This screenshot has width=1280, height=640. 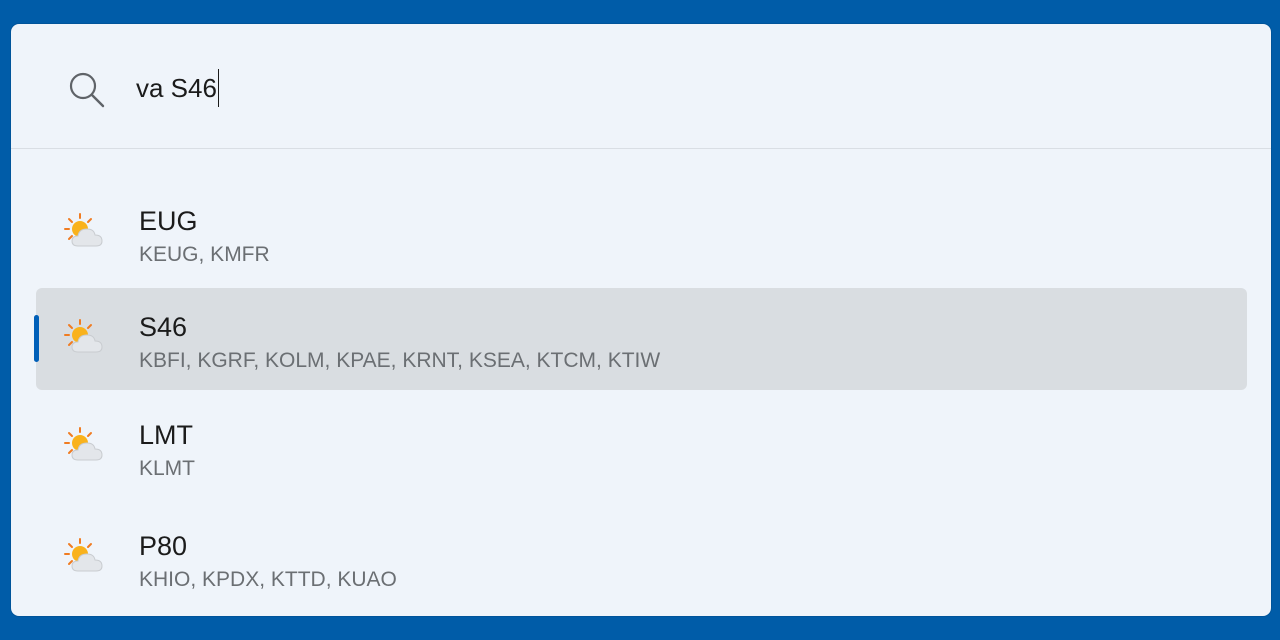 I want to click on search-query: va S46, so click(x=176, y=88).